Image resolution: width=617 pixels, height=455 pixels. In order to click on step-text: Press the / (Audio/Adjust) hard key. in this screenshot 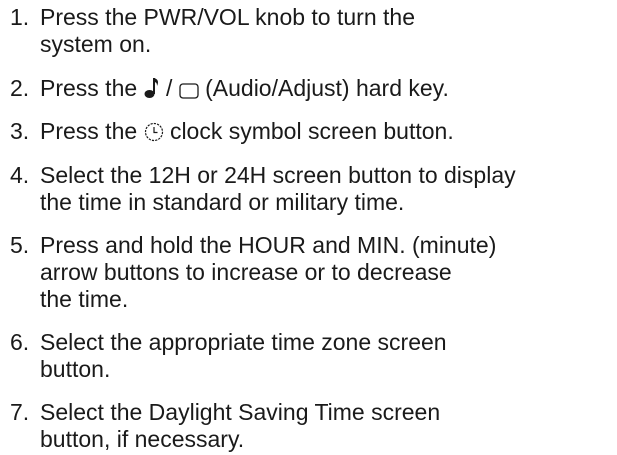, I will do `click(326, 88)`.